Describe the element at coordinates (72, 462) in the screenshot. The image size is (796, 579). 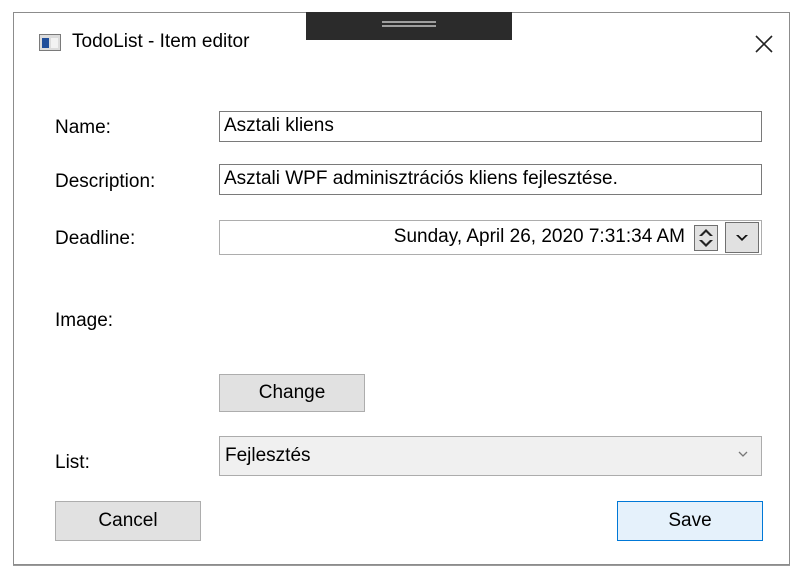
I see `list-label: List:` at that location.